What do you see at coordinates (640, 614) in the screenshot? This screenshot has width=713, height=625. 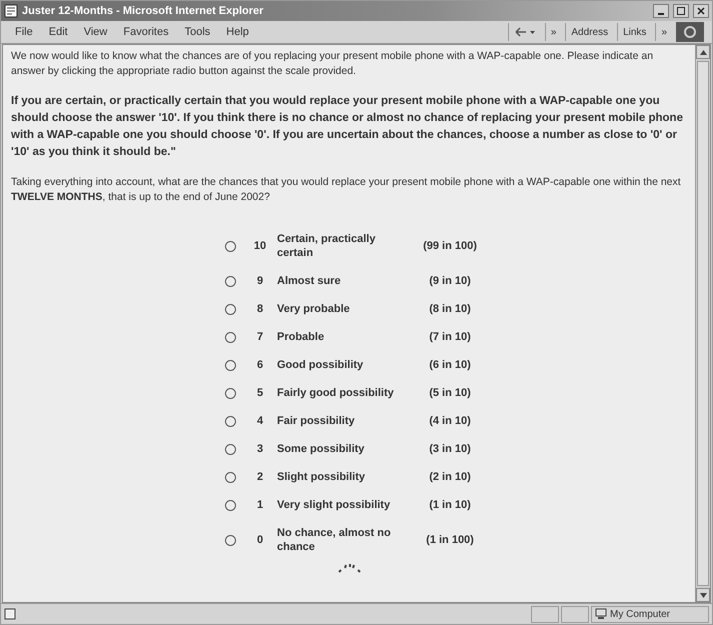 I see `zone-text: My Computer` at bounding box center [640, 614].